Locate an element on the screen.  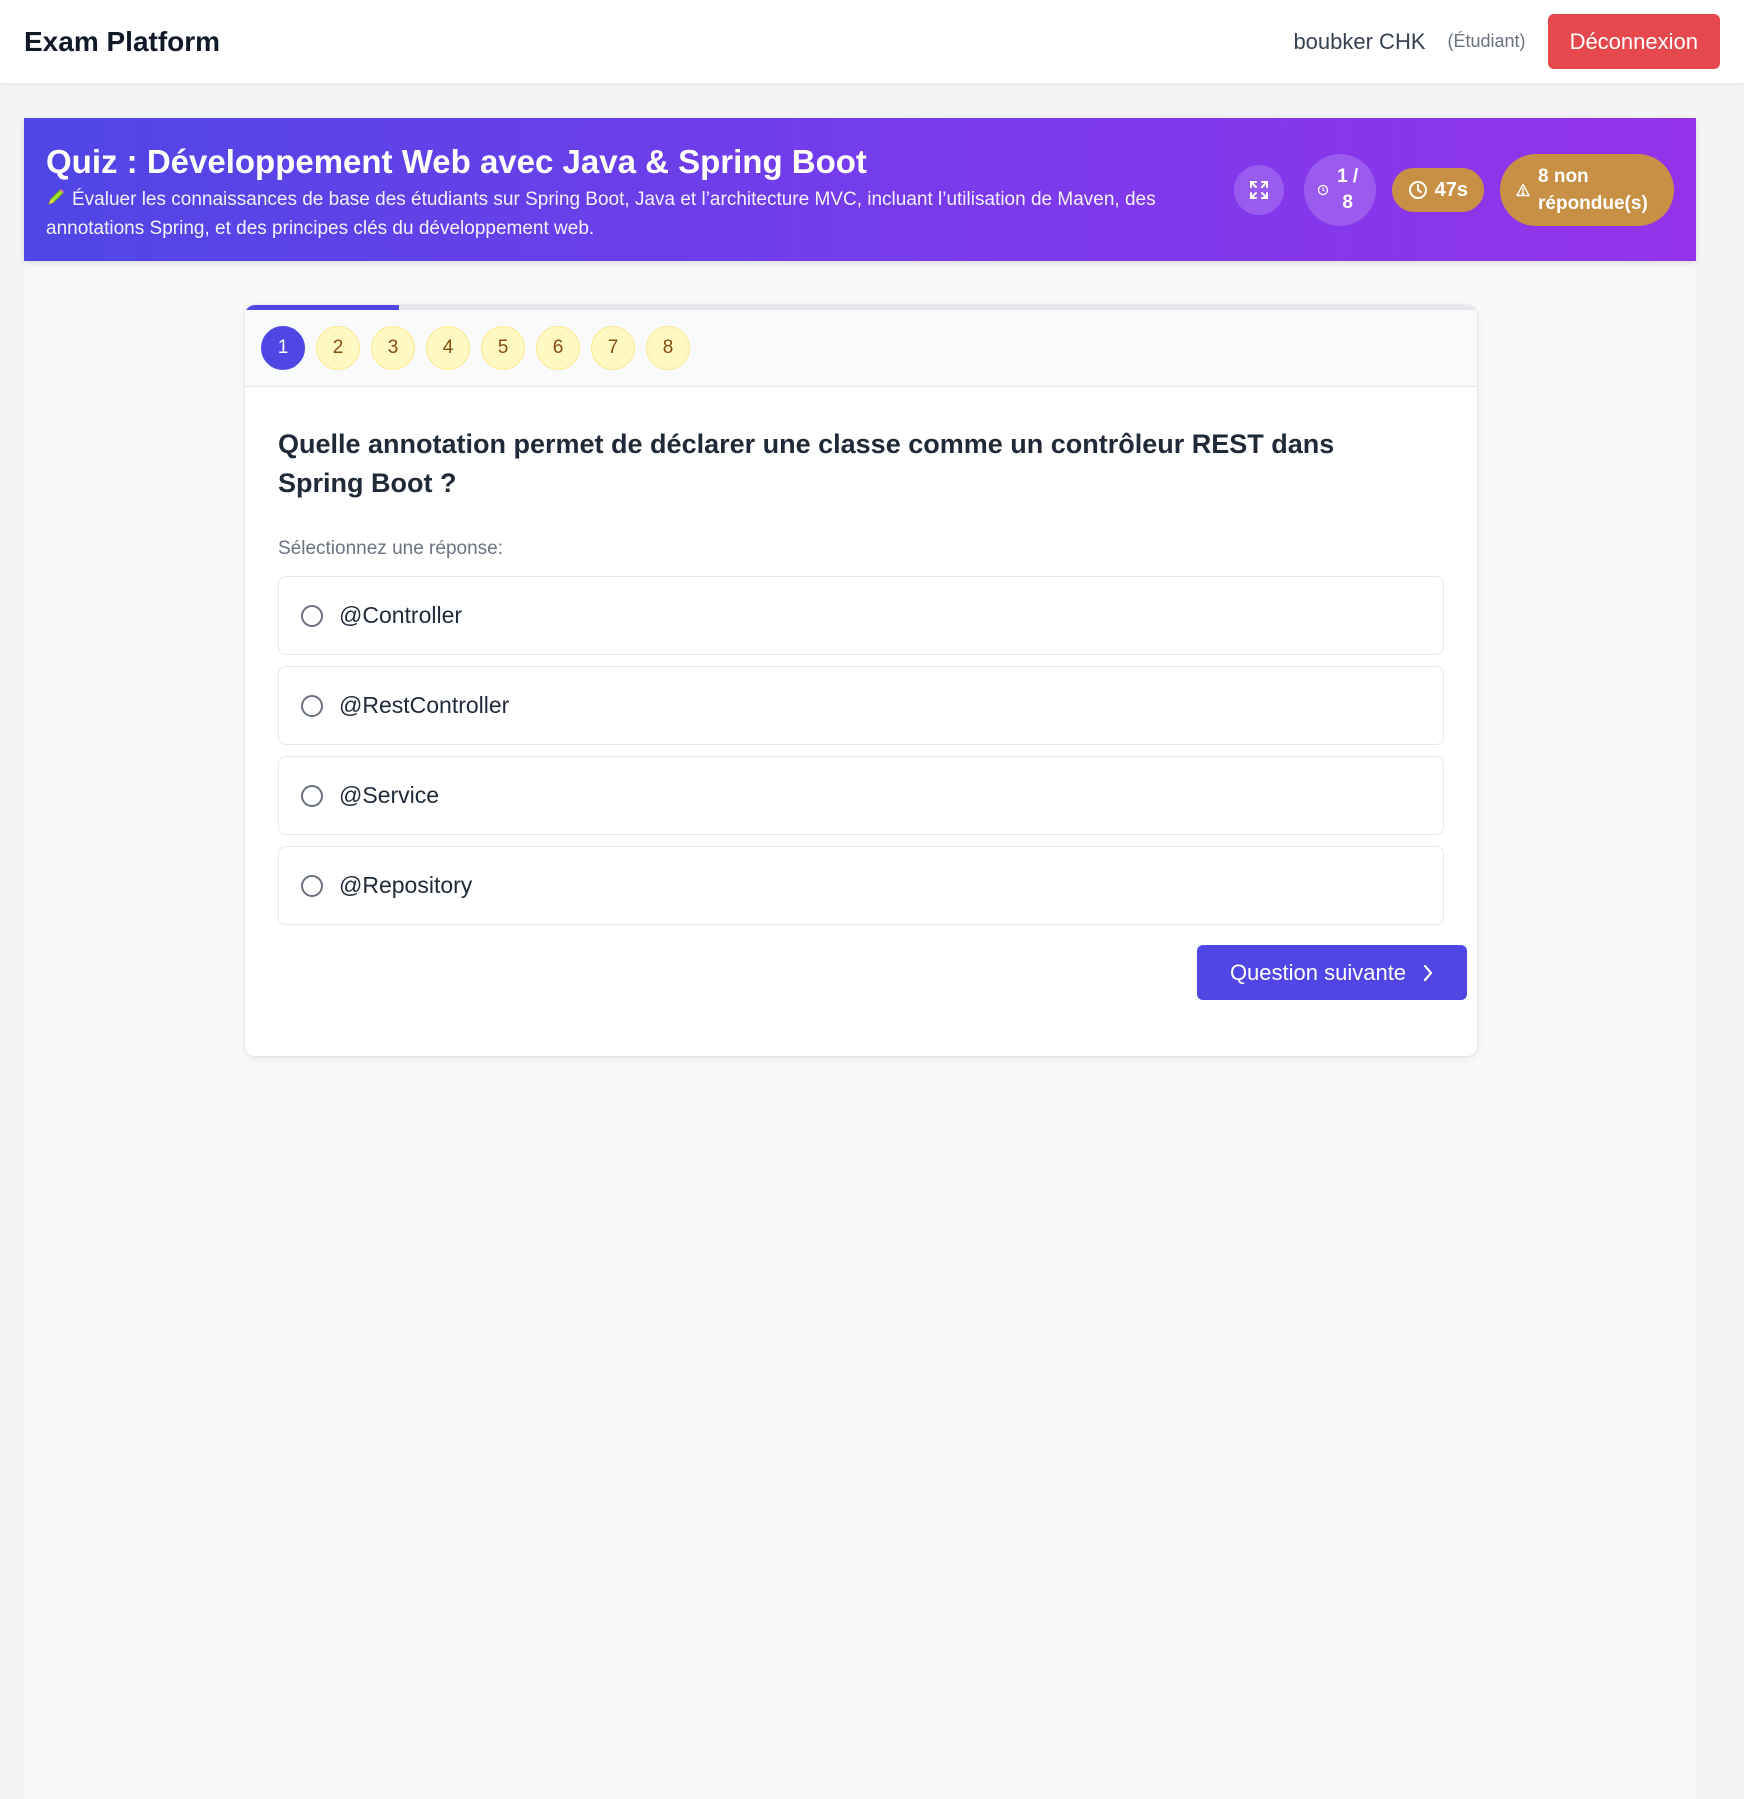
question-nav-item: 7 is located at coordinates (613, 348).